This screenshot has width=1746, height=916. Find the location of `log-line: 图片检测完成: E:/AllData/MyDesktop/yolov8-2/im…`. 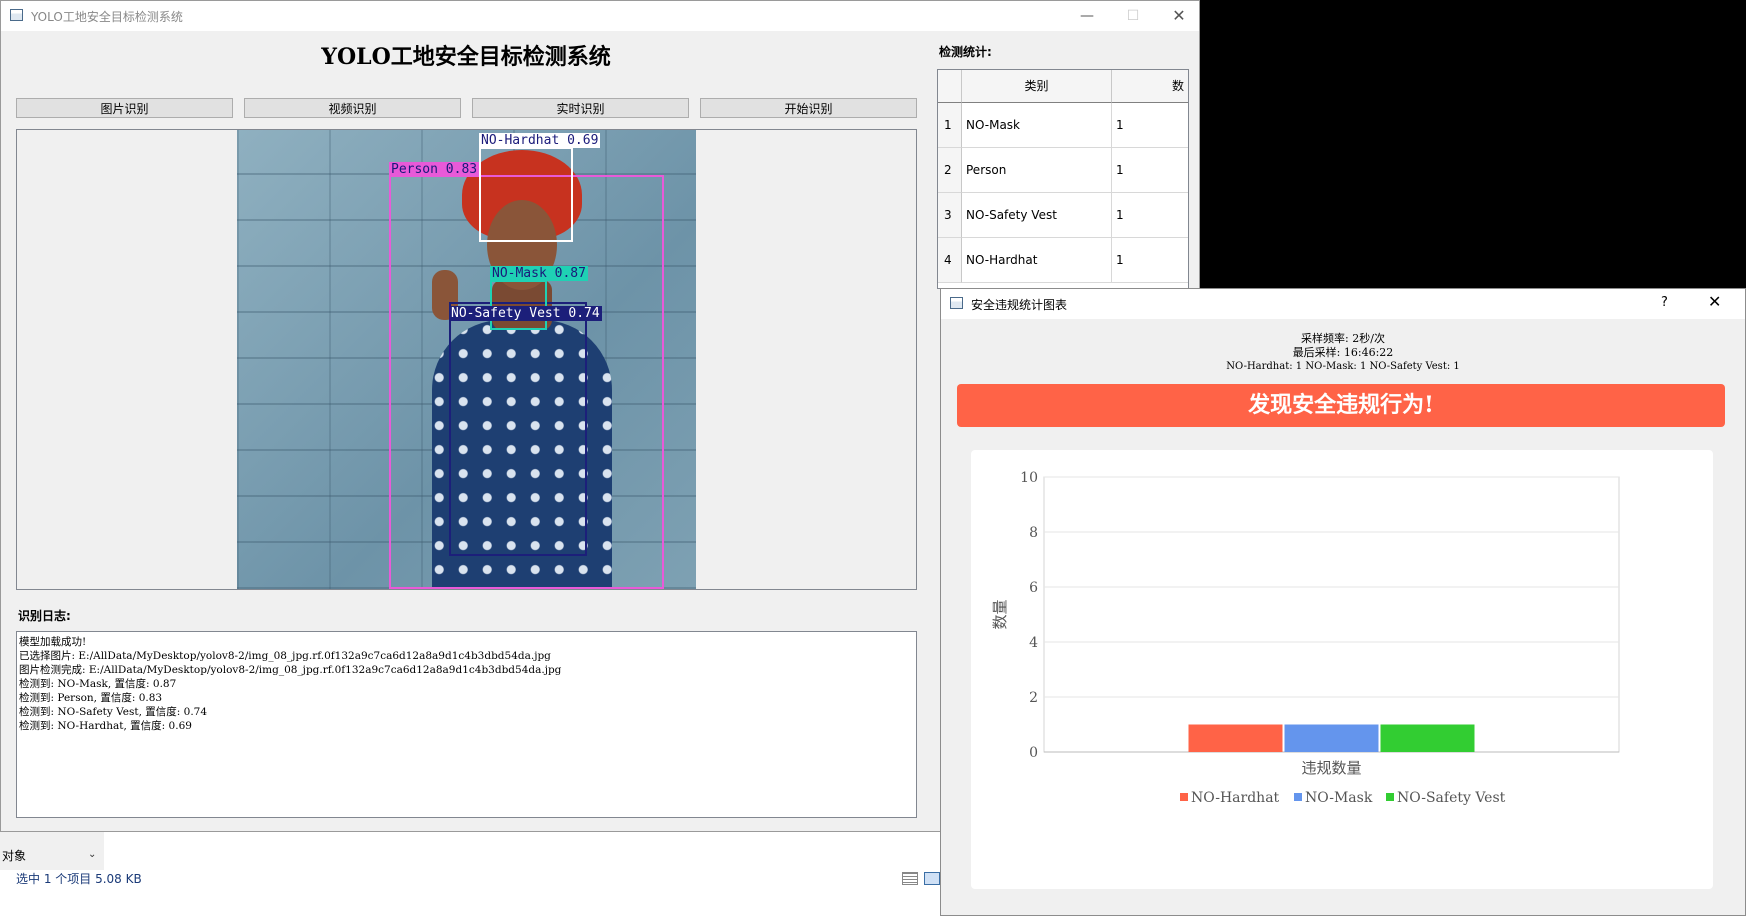

log-line: 图片检测完成: E:/AllData/MyDesktop/yolov8-2/im… is located at coordinates (290, 670).